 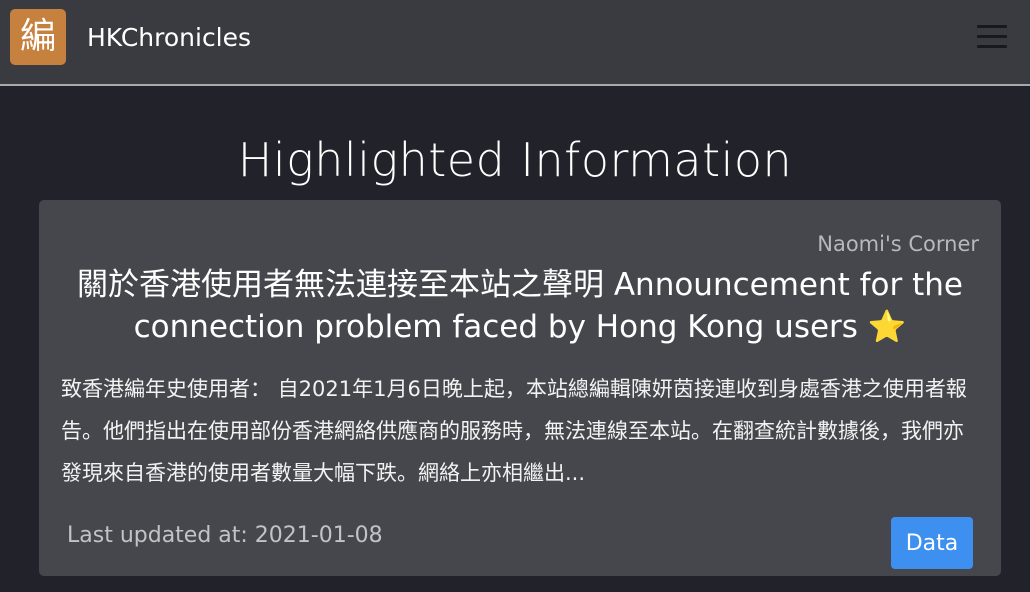 I want to click on data-button: Data, so click(x=932, y=543).